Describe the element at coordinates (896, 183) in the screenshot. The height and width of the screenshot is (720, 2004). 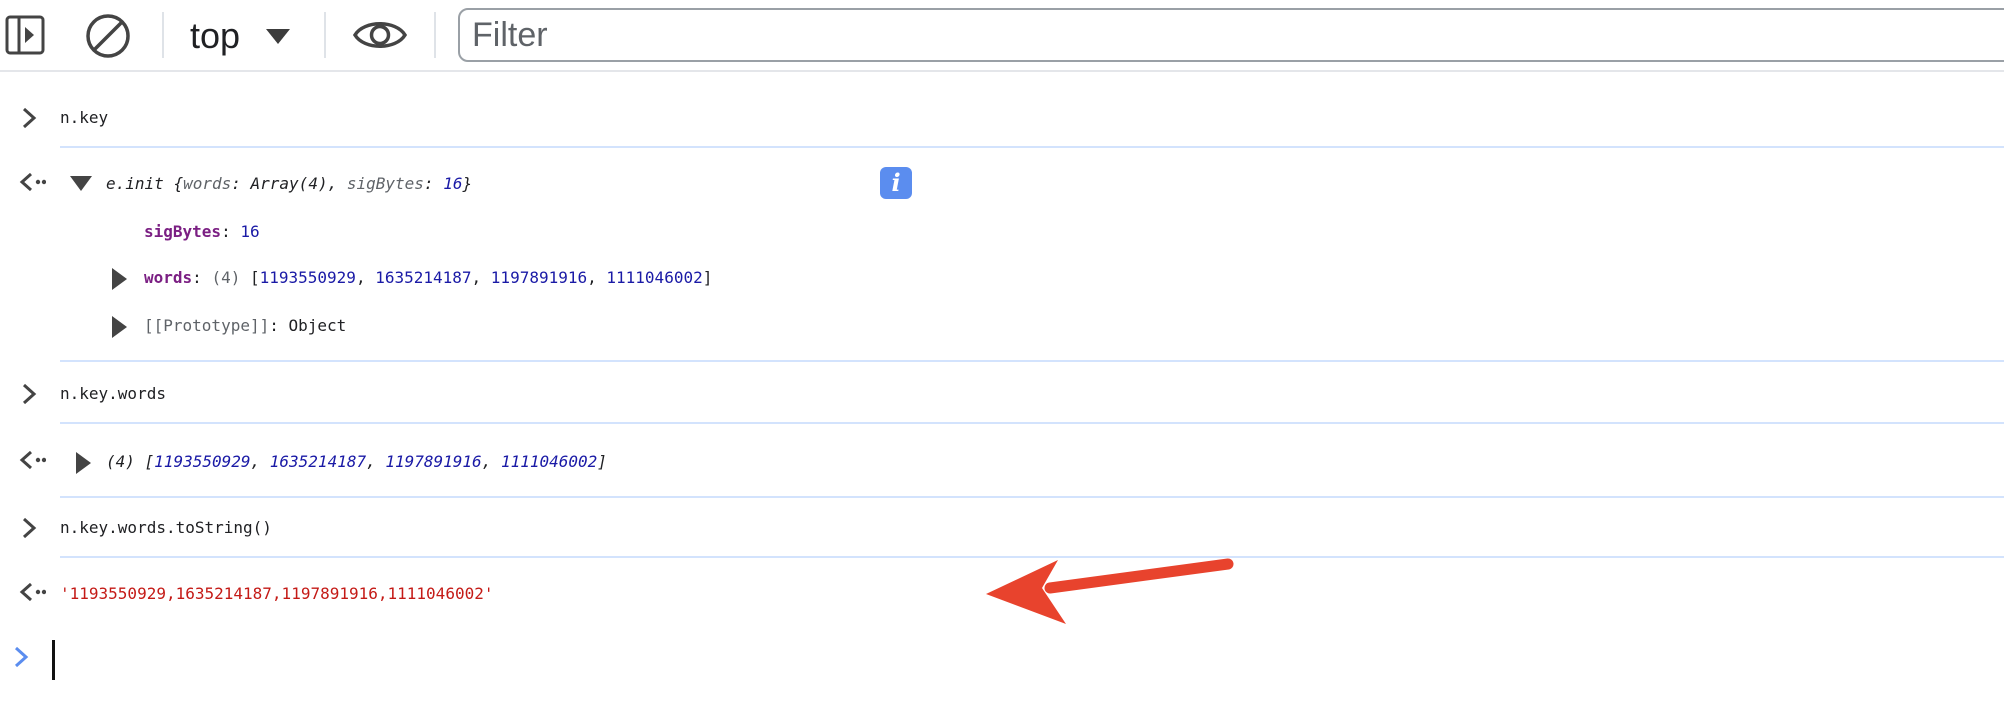
I see `info-badge-icon: i` at that location.